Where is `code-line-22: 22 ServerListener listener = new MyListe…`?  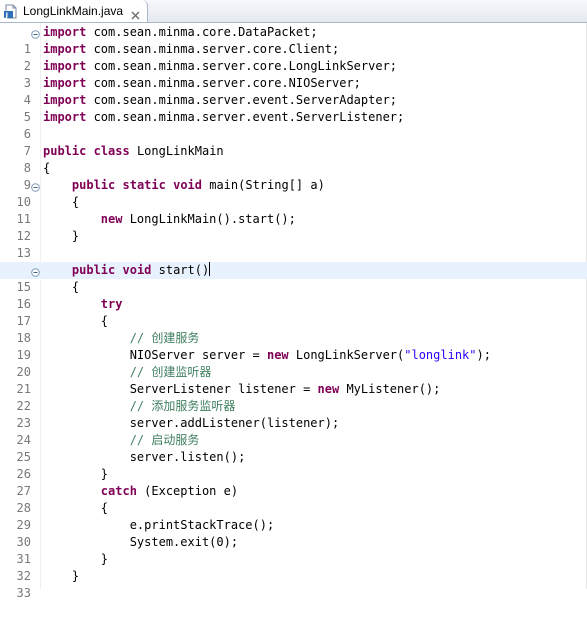 code-line-22: 22 ServerListener listener = new MyListe… is located at coordinates (293, 397).